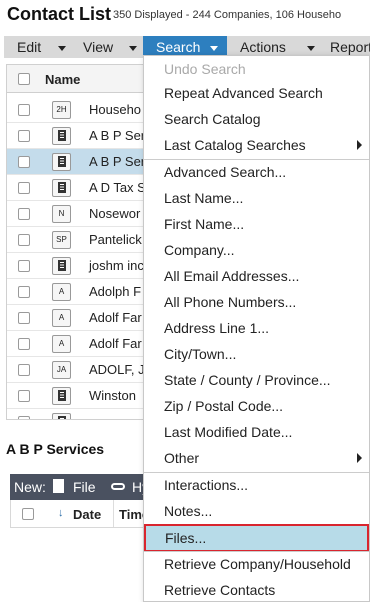  I want to click on table-row-selected: A B P Ser, so click(76, 162).